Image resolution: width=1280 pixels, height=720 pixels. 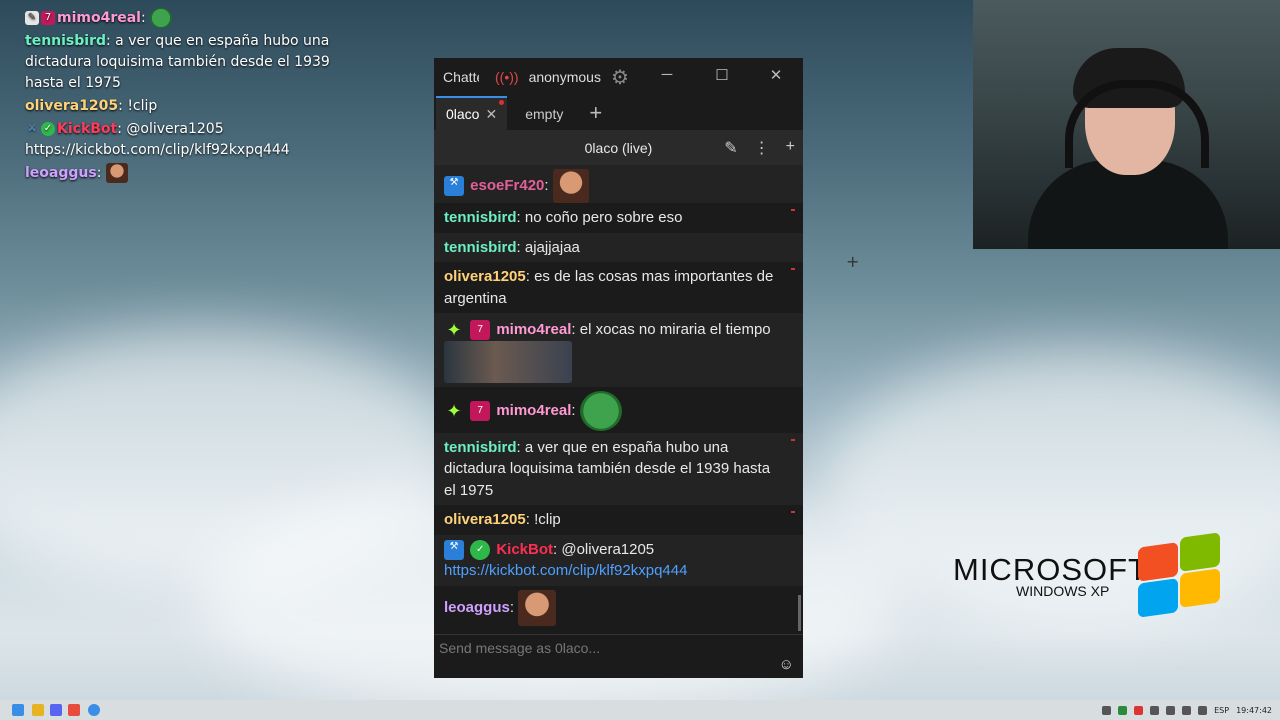 What do you see at coordinates (1187, 710) in the screenshot?
I see `network-icon` at bounding box center [1187, 710].